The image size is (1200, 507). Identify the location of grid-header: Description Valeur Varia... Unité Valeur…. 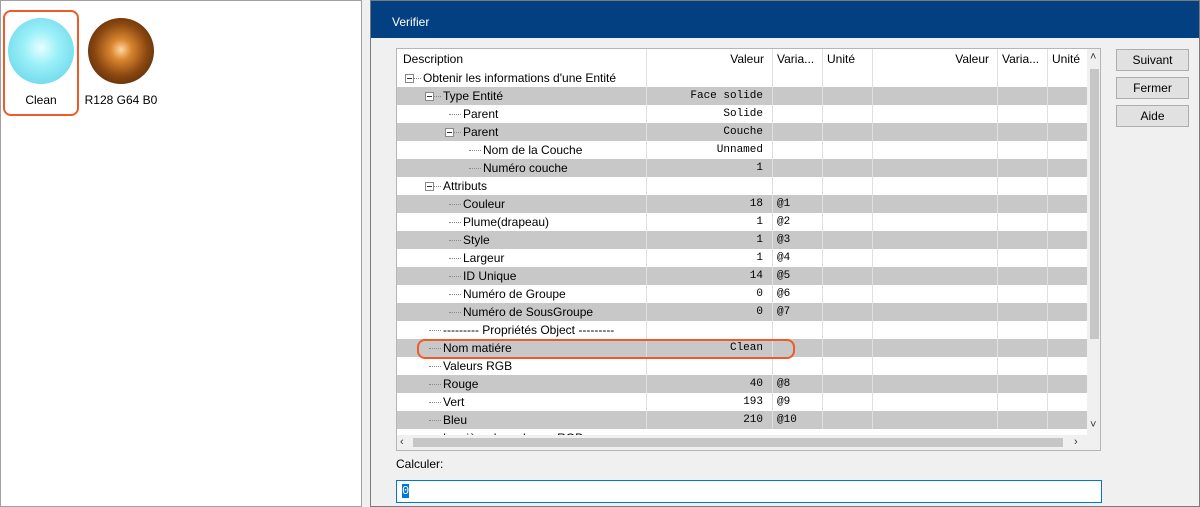
(742, 59).